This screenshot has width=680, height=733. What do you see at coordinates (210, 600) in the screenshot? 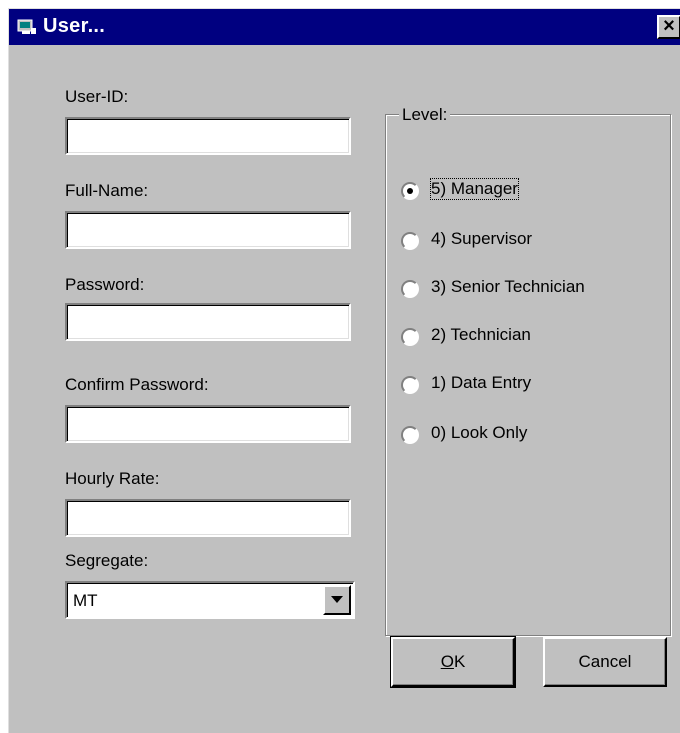
I see `segregate-combobox: MT` at bounding box center [210, 600].